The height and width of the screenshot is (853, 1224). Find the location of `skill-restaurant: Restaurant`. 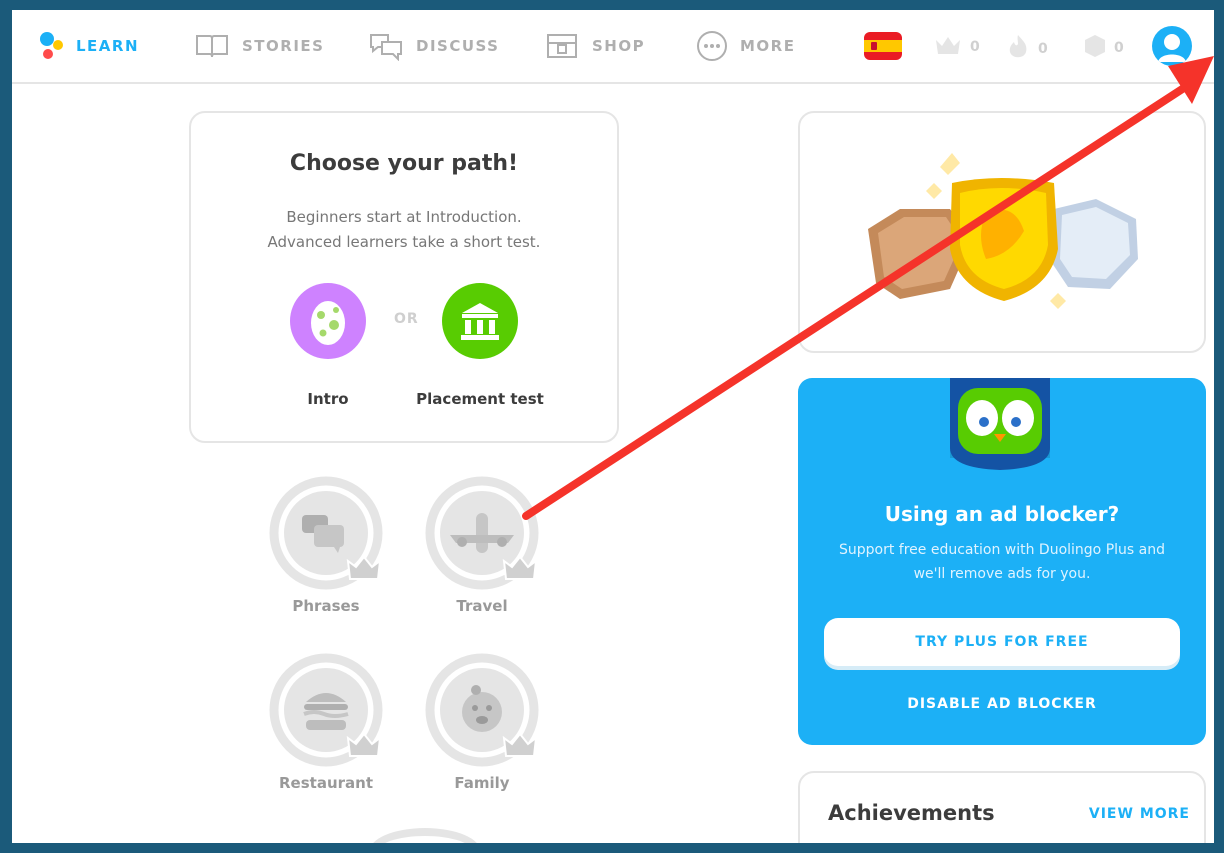

skill-restaurant: Restaurant is located at coordinates (326, 727).